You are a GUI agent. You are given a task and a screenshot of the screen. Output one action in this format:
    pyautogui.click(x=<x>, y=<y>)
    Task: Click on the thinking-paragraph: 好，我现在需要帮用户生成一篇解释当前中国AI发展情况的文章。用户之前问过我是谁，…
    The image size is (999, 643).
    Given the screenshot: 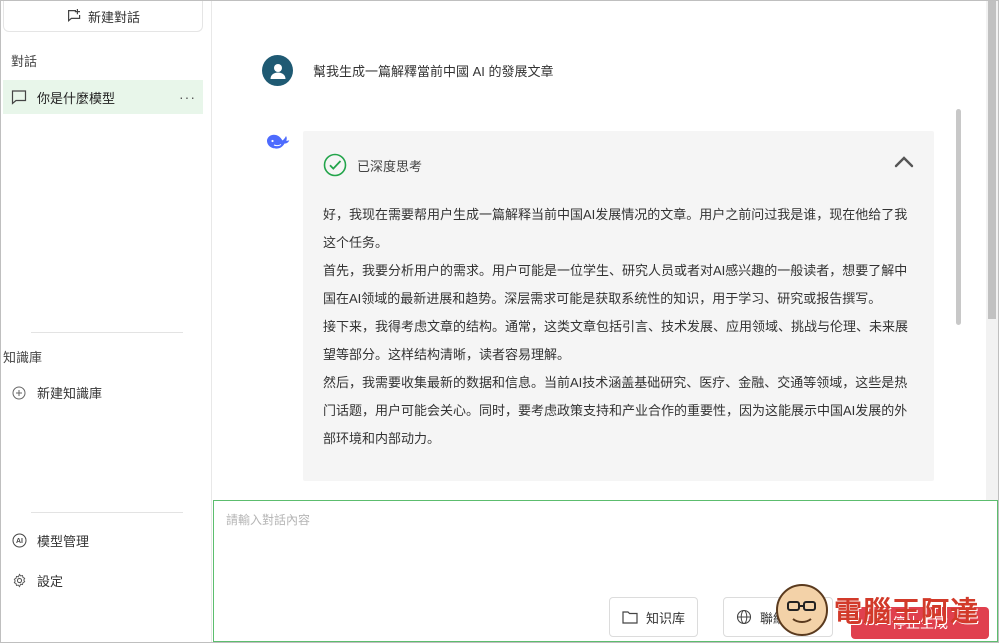 What is the action you would take?
    pyautogui.click(x=615, y=228)
    